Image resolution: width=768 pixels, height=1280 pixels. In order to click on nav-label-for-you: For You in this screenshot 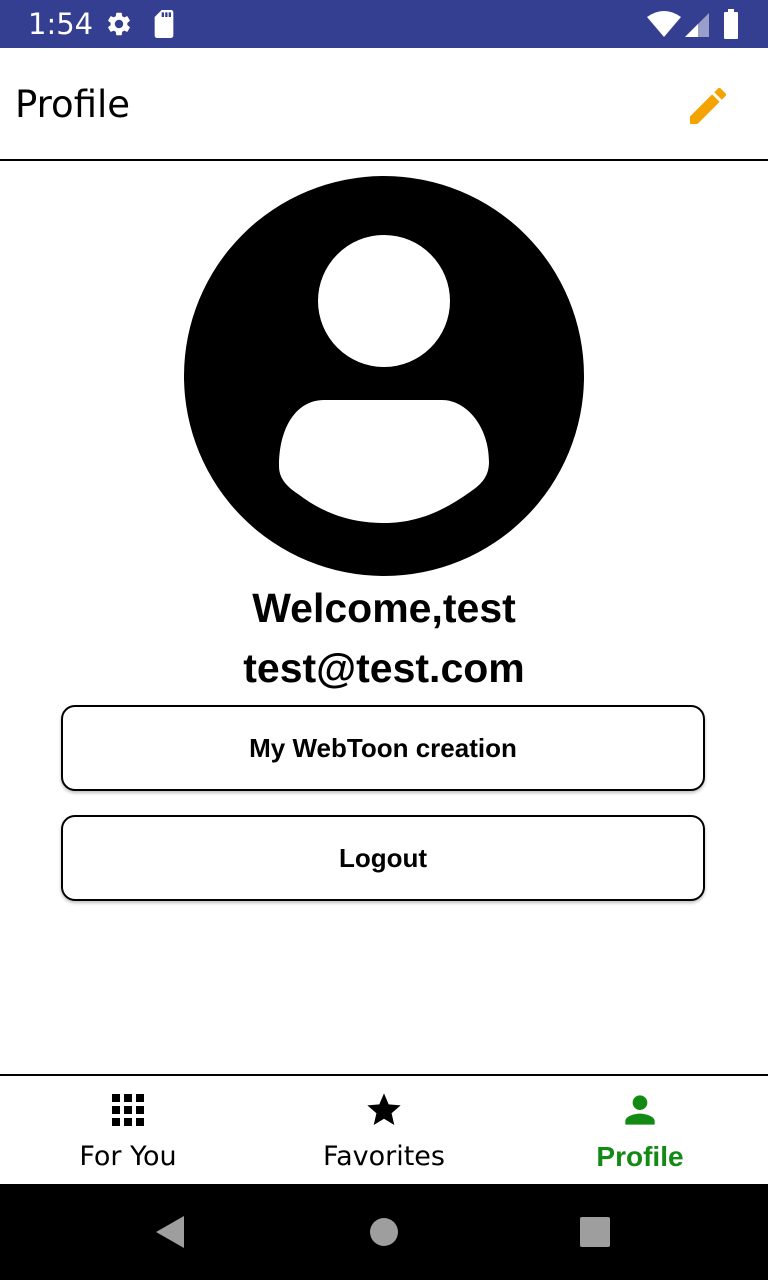, I will do `click(128, 1156)`.